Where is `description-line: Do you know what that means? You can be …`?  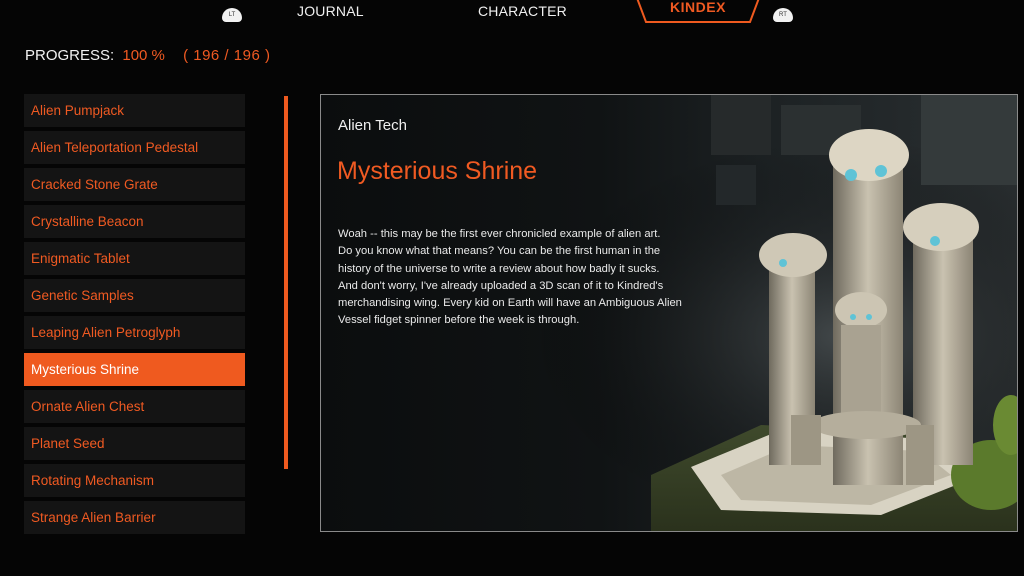
description-line: Do you know what that means? You can be … is located at coordinates (499, 251).